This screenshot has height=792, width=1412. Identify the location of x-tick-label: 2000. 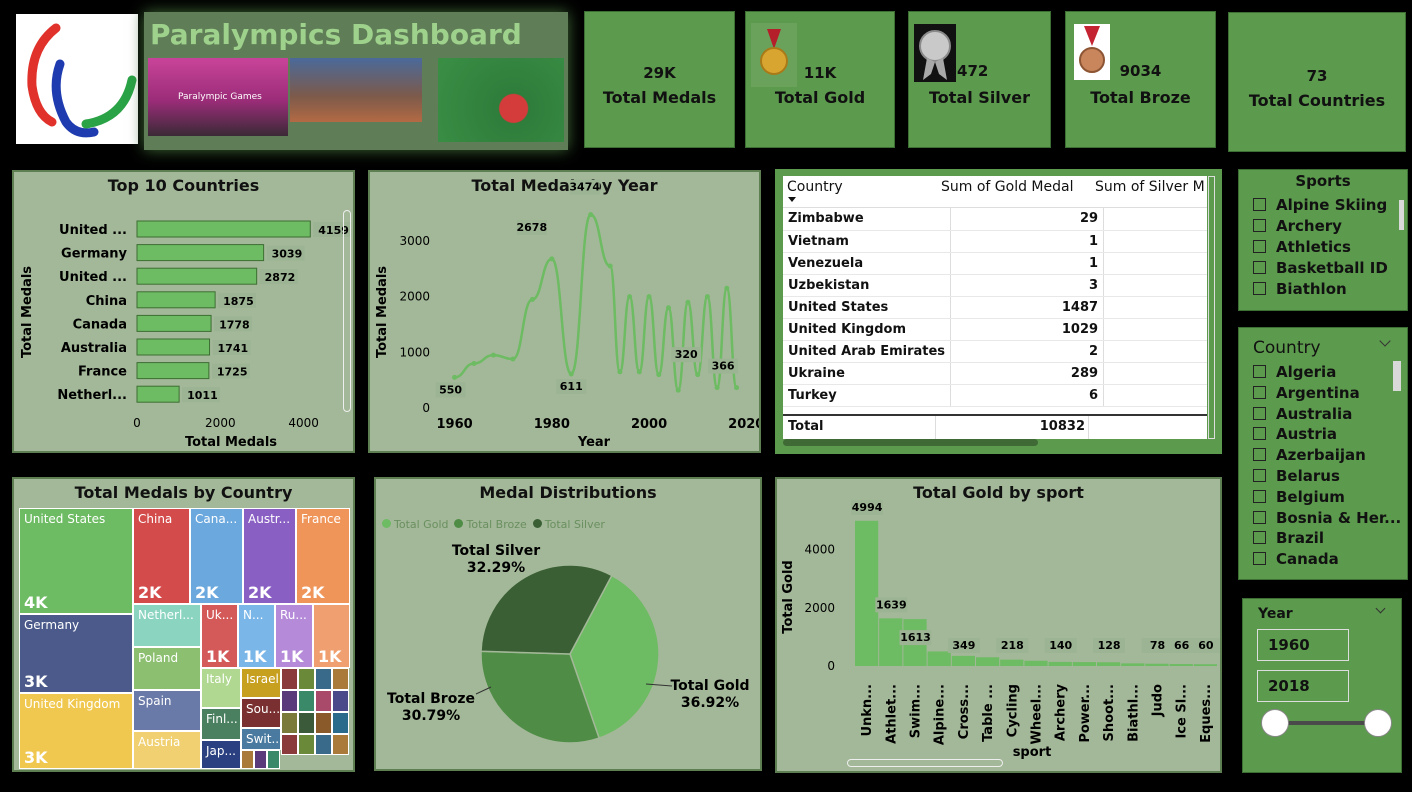
(220, 423).